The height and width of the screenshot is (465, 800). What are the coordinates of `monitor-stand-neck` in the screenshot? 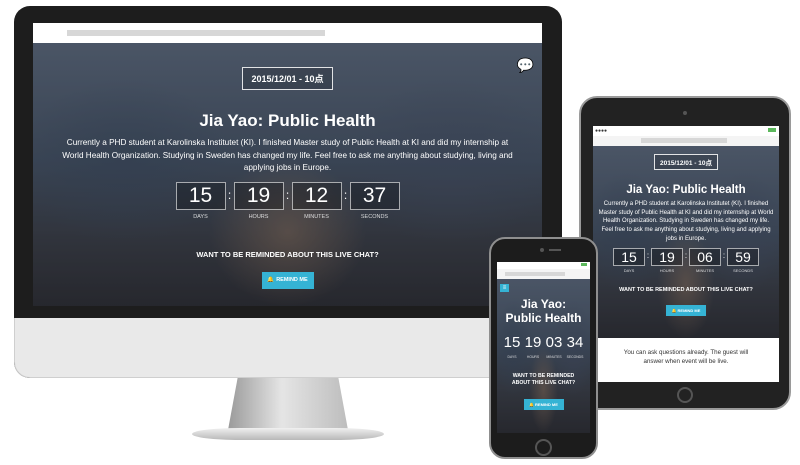 It's located at (288, 404).